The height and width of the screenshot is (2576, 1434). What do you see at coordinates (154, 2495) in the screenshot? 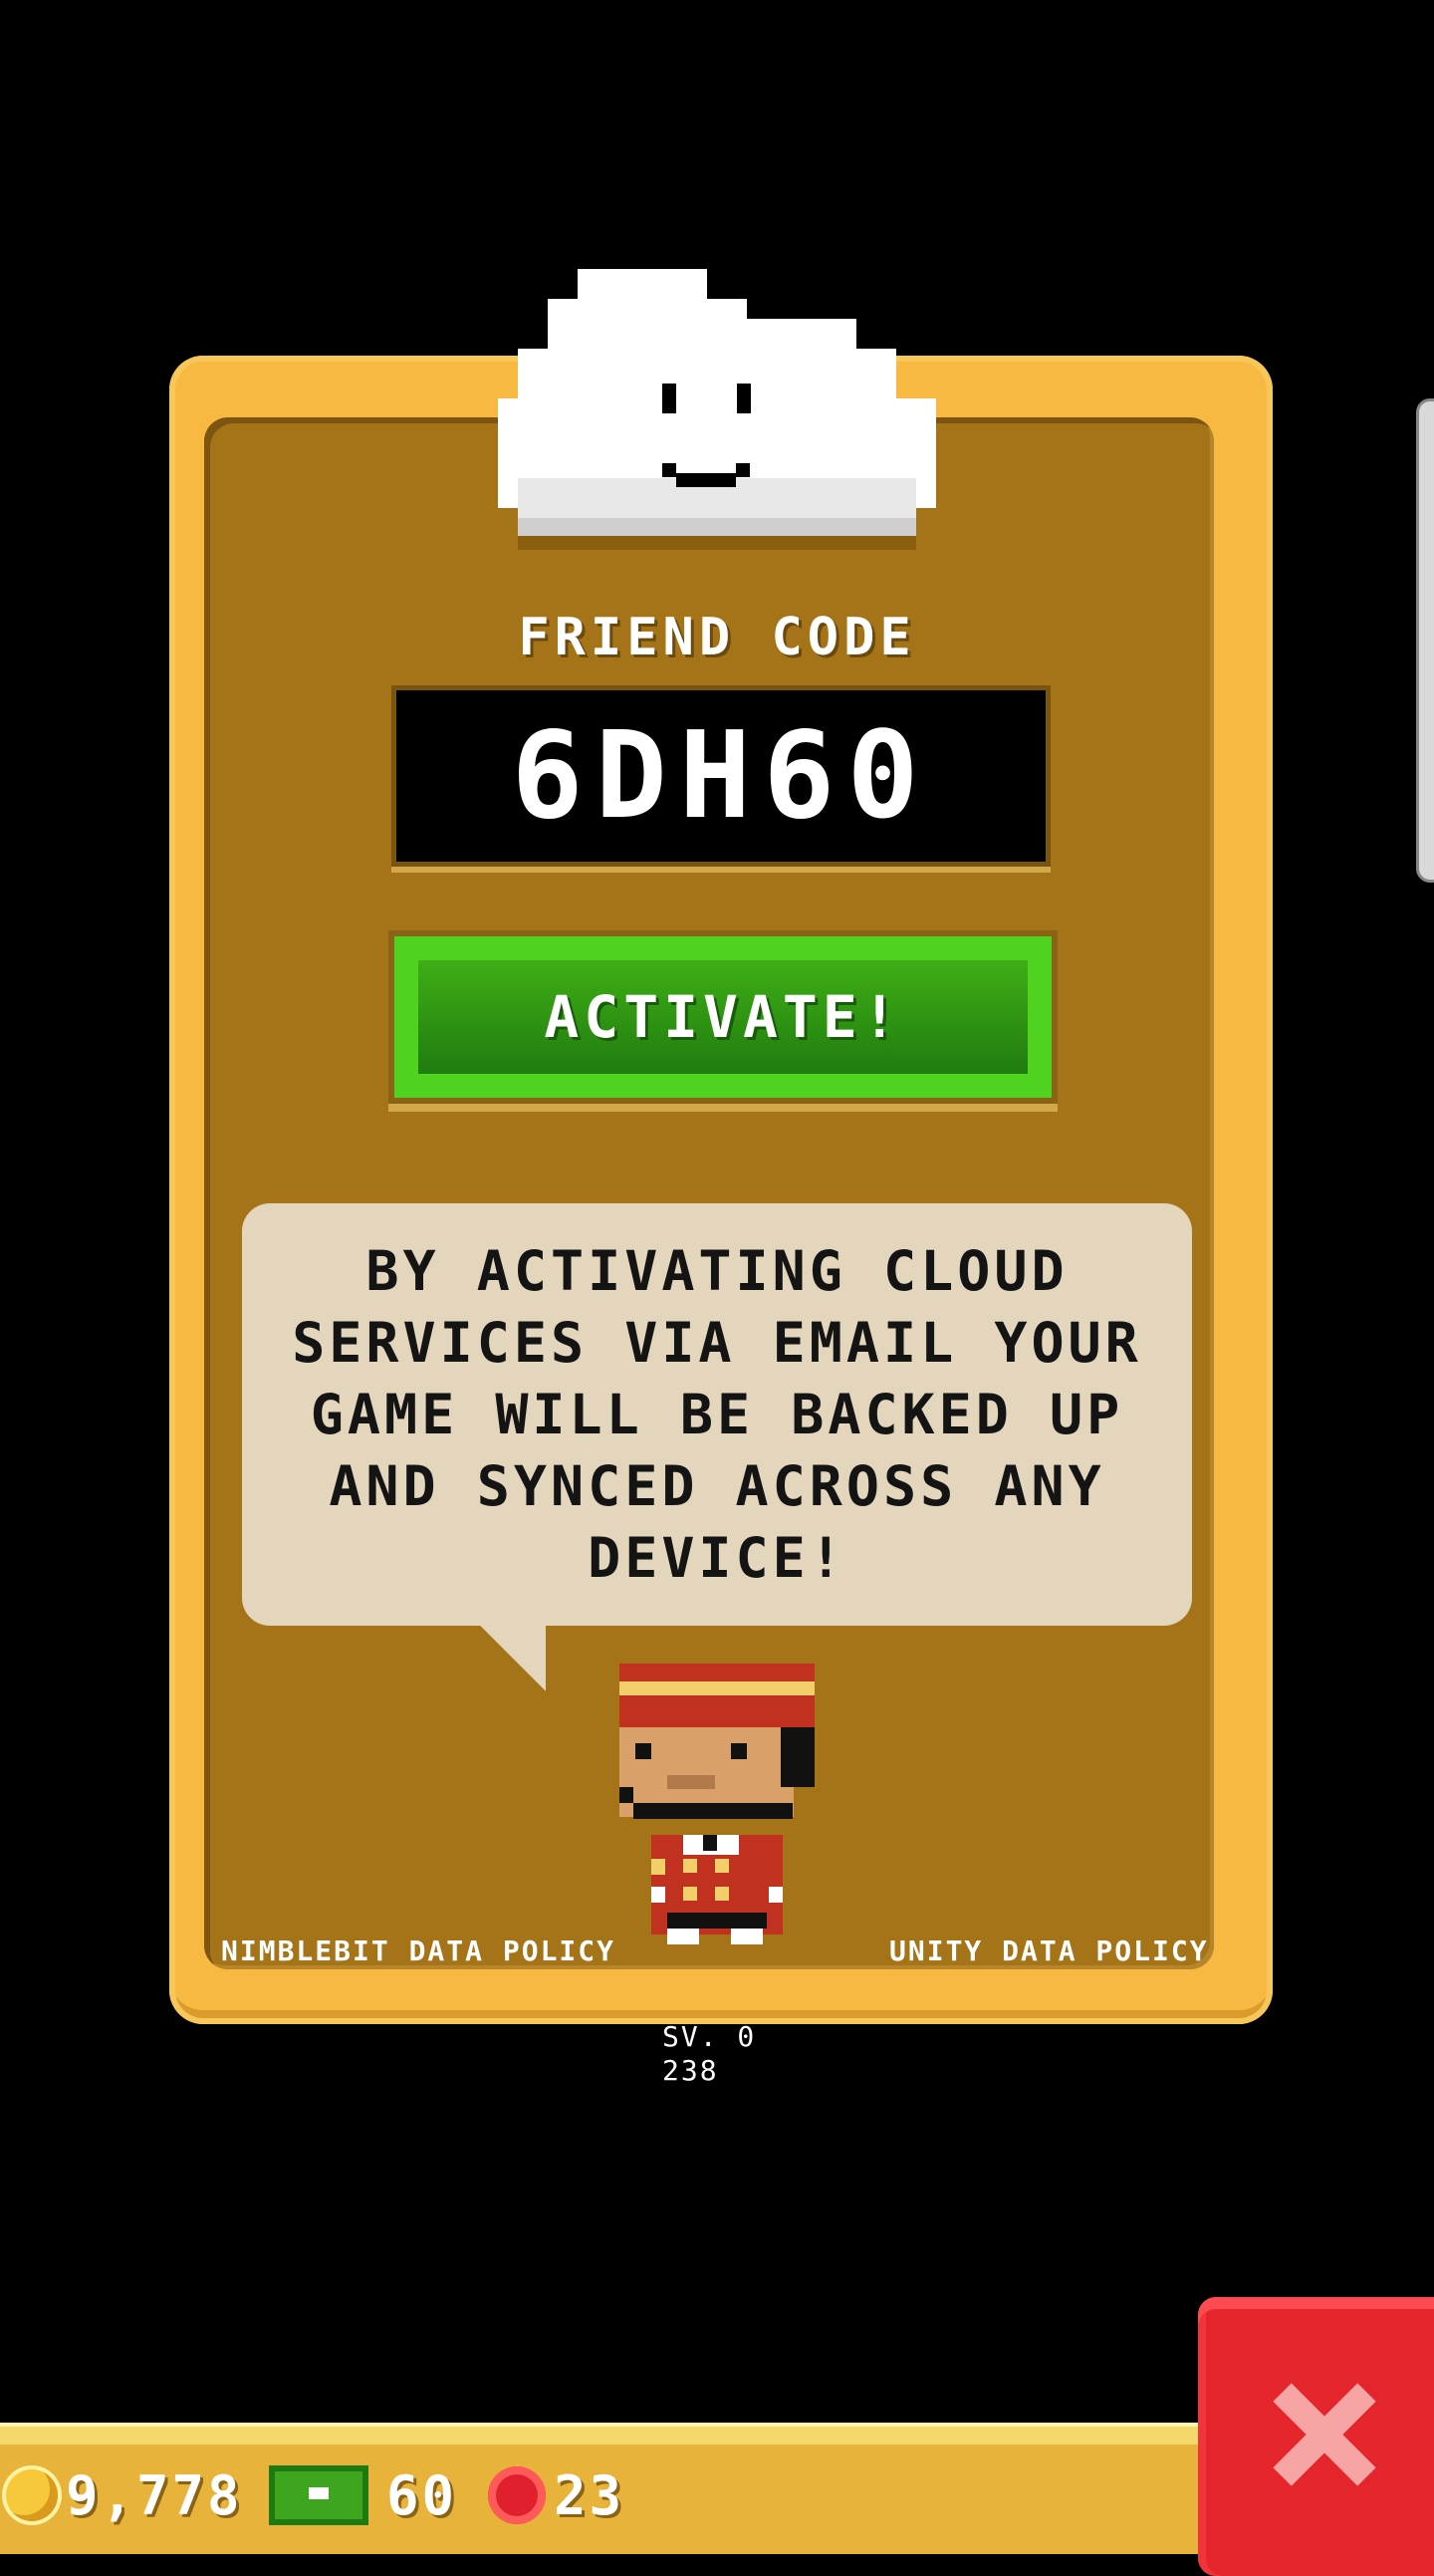
I see `coins-value: 9,778` at bounding box center [154, 2495].